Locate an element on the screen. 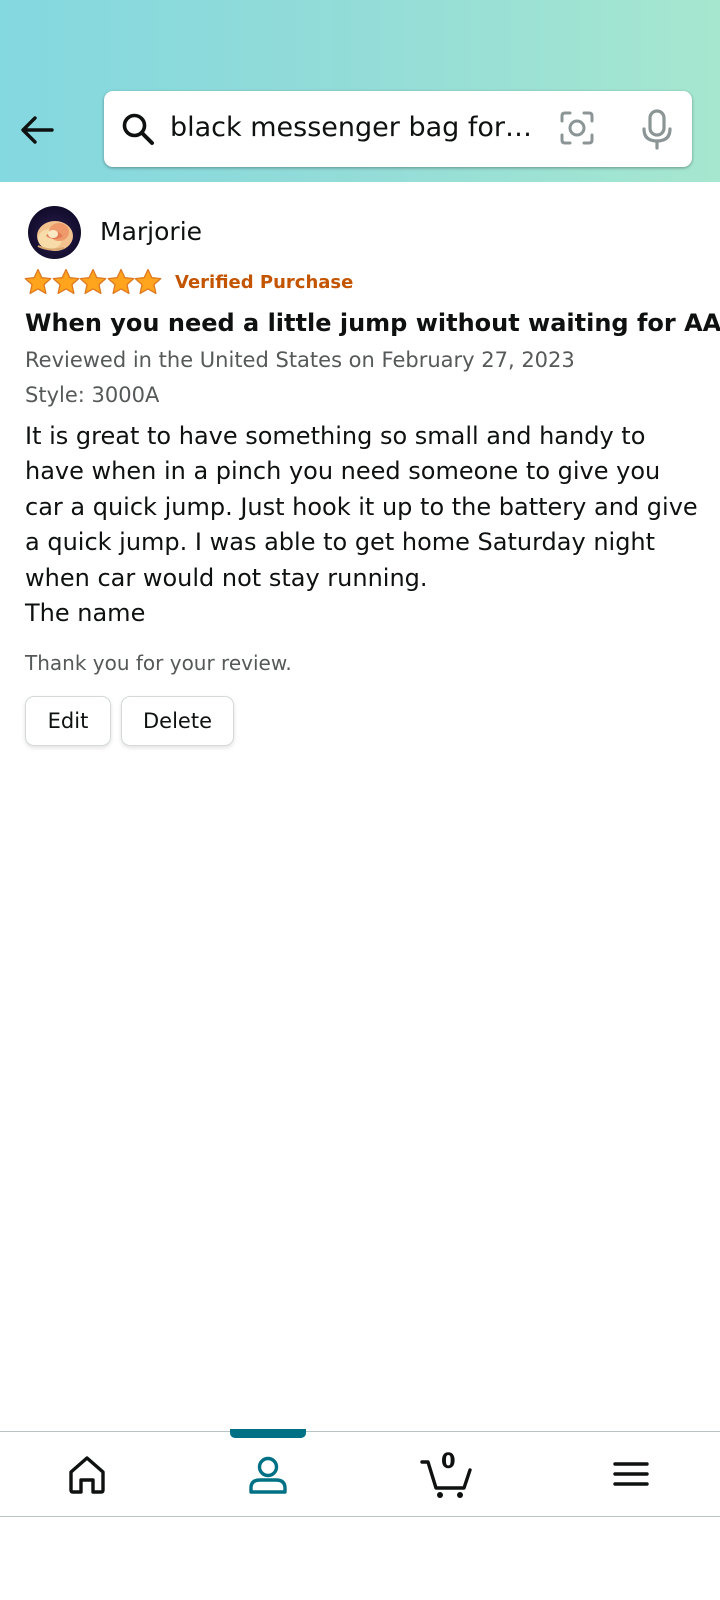 The height and width of the screenshot is (1600, 720). search-input: black messenger bag for men is located at coordinates (355, 128).